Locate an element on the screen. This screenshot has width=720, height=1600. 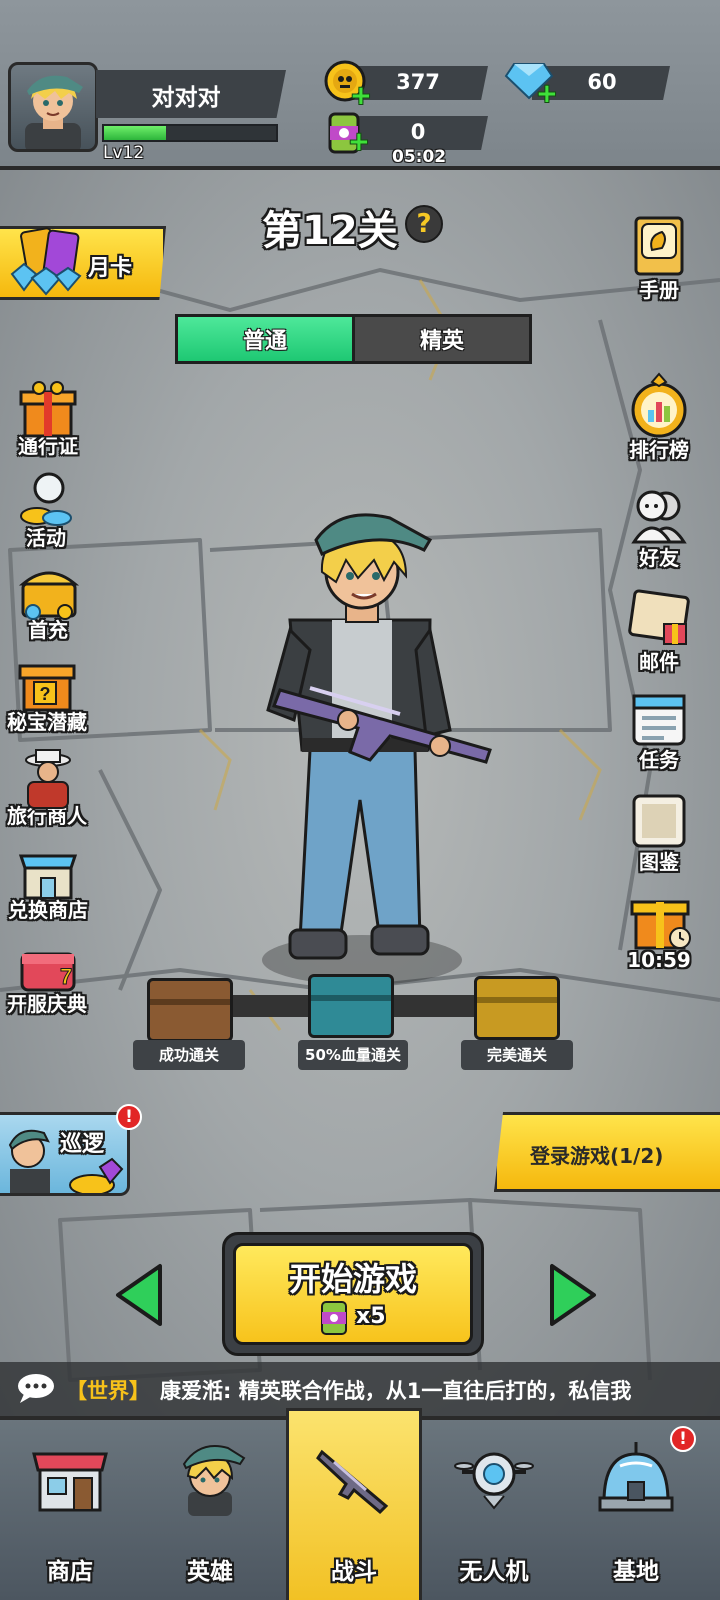
side-item-activity: 活动 is located at coordinates (48, 510).